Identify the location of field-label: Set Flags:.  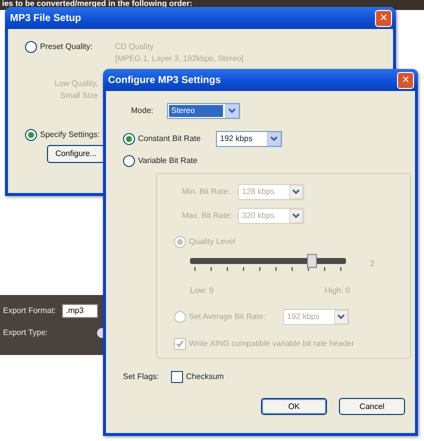
(141, 377).